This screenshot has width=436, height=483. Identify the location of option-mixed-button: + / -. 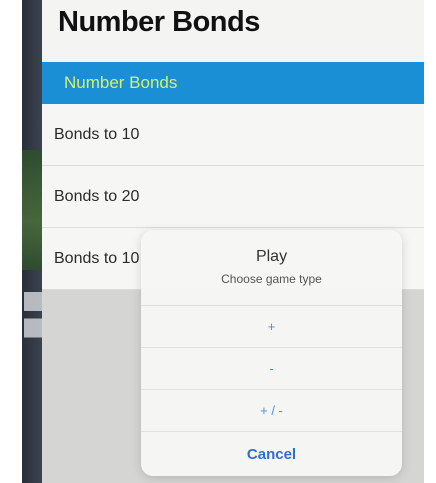
(271, 411).